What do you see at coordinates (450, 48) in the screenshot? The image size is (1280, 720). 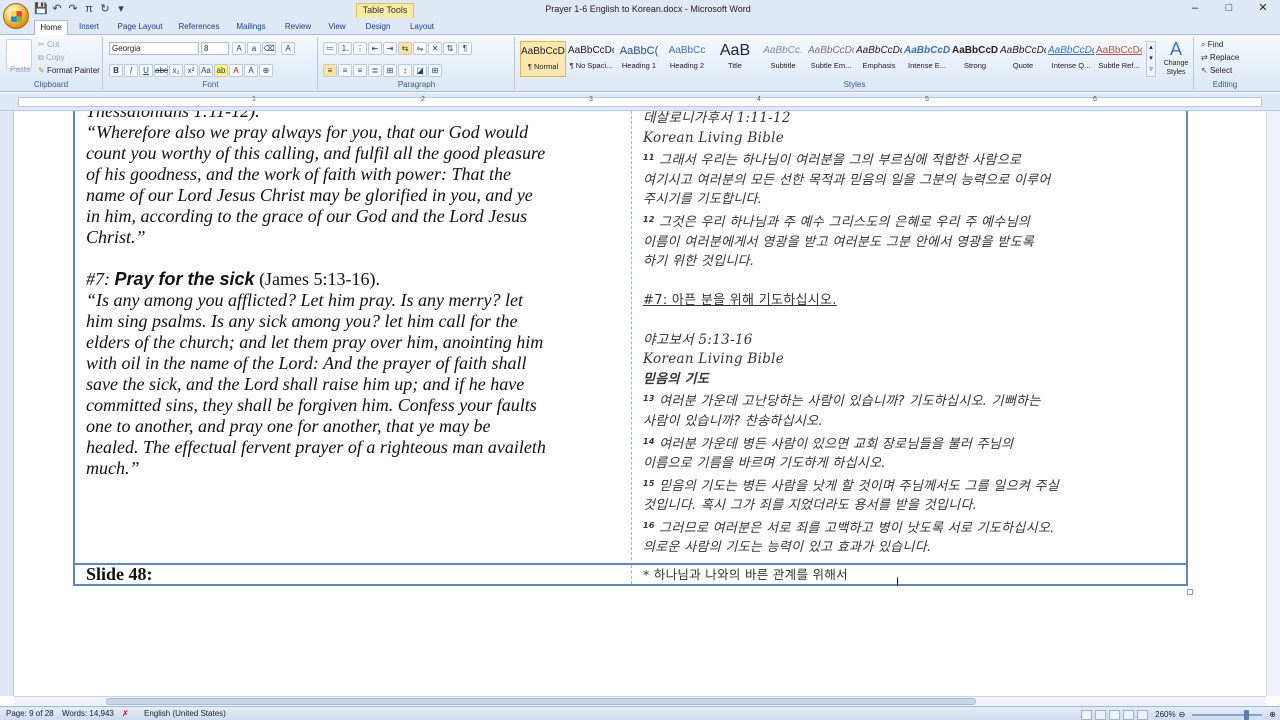 I see `sort-icon: ⇅` at bounding box center [450, 48].